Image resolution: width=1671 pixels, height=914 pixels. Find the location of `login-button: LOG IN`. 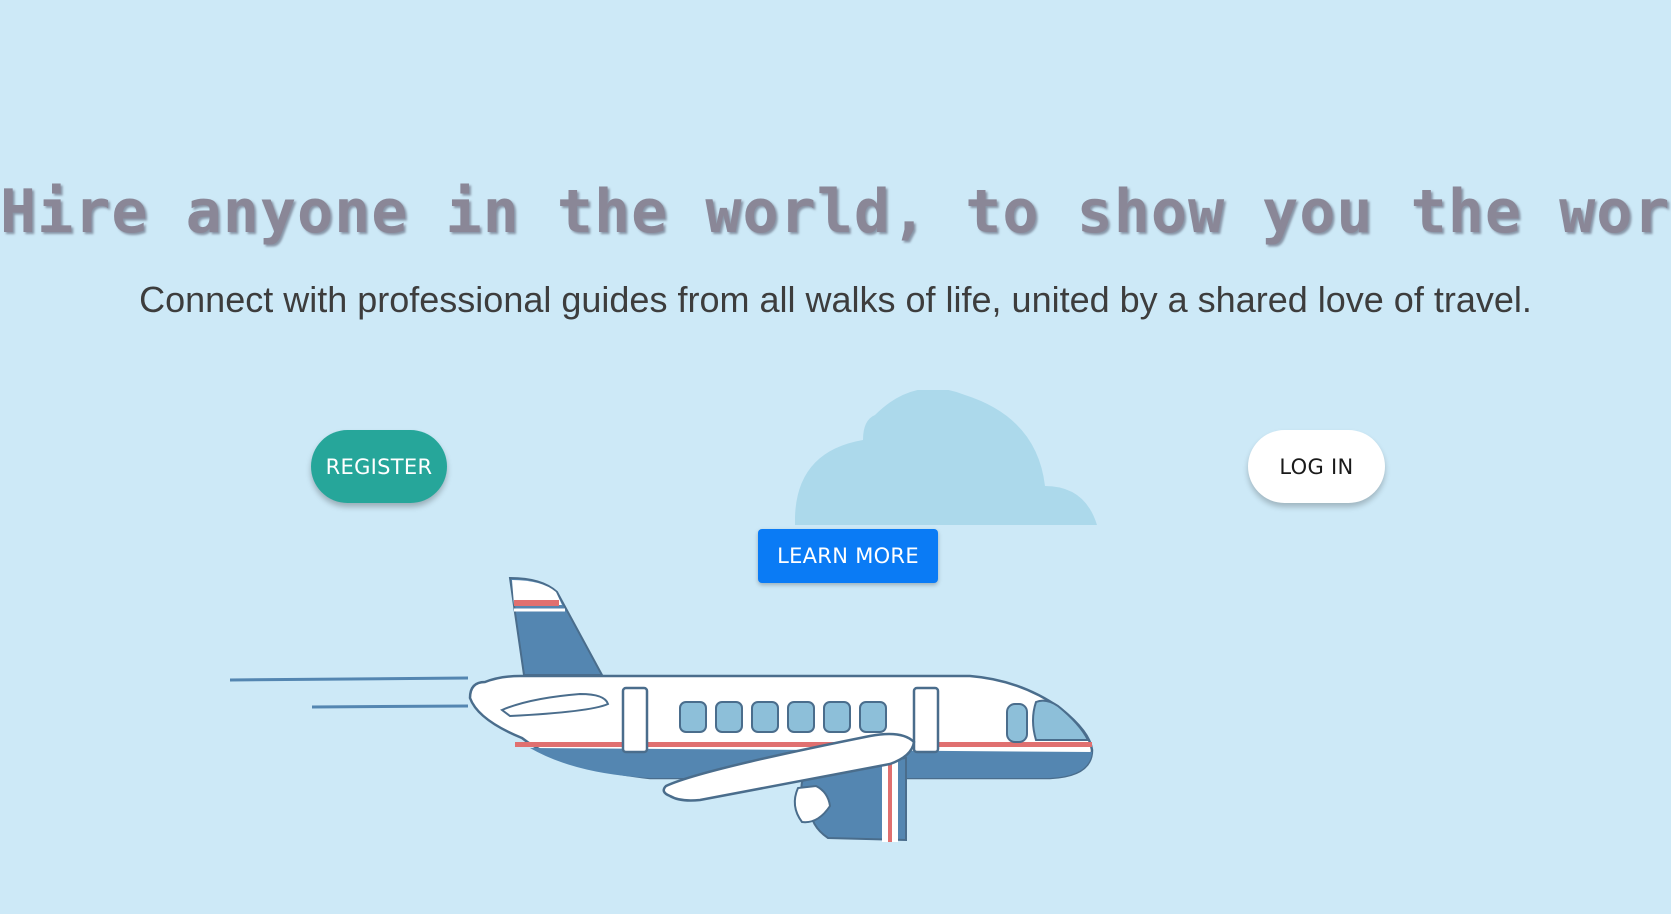

login-button: LOG IN is located at coordinates (1316, 466).